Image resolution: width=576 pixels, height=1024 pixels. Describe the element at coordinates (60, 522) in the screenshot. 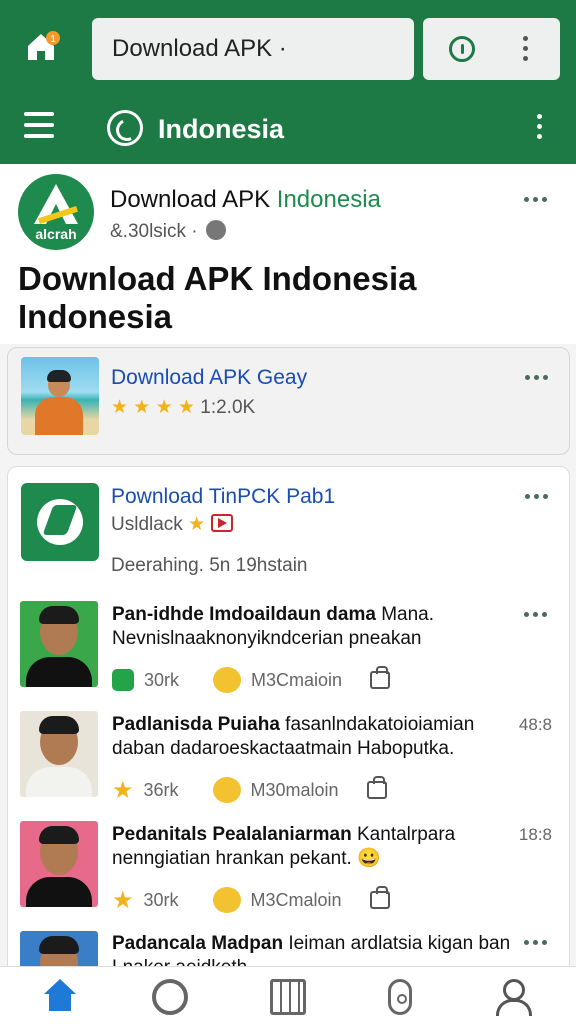

I see `app-icon` at that location.